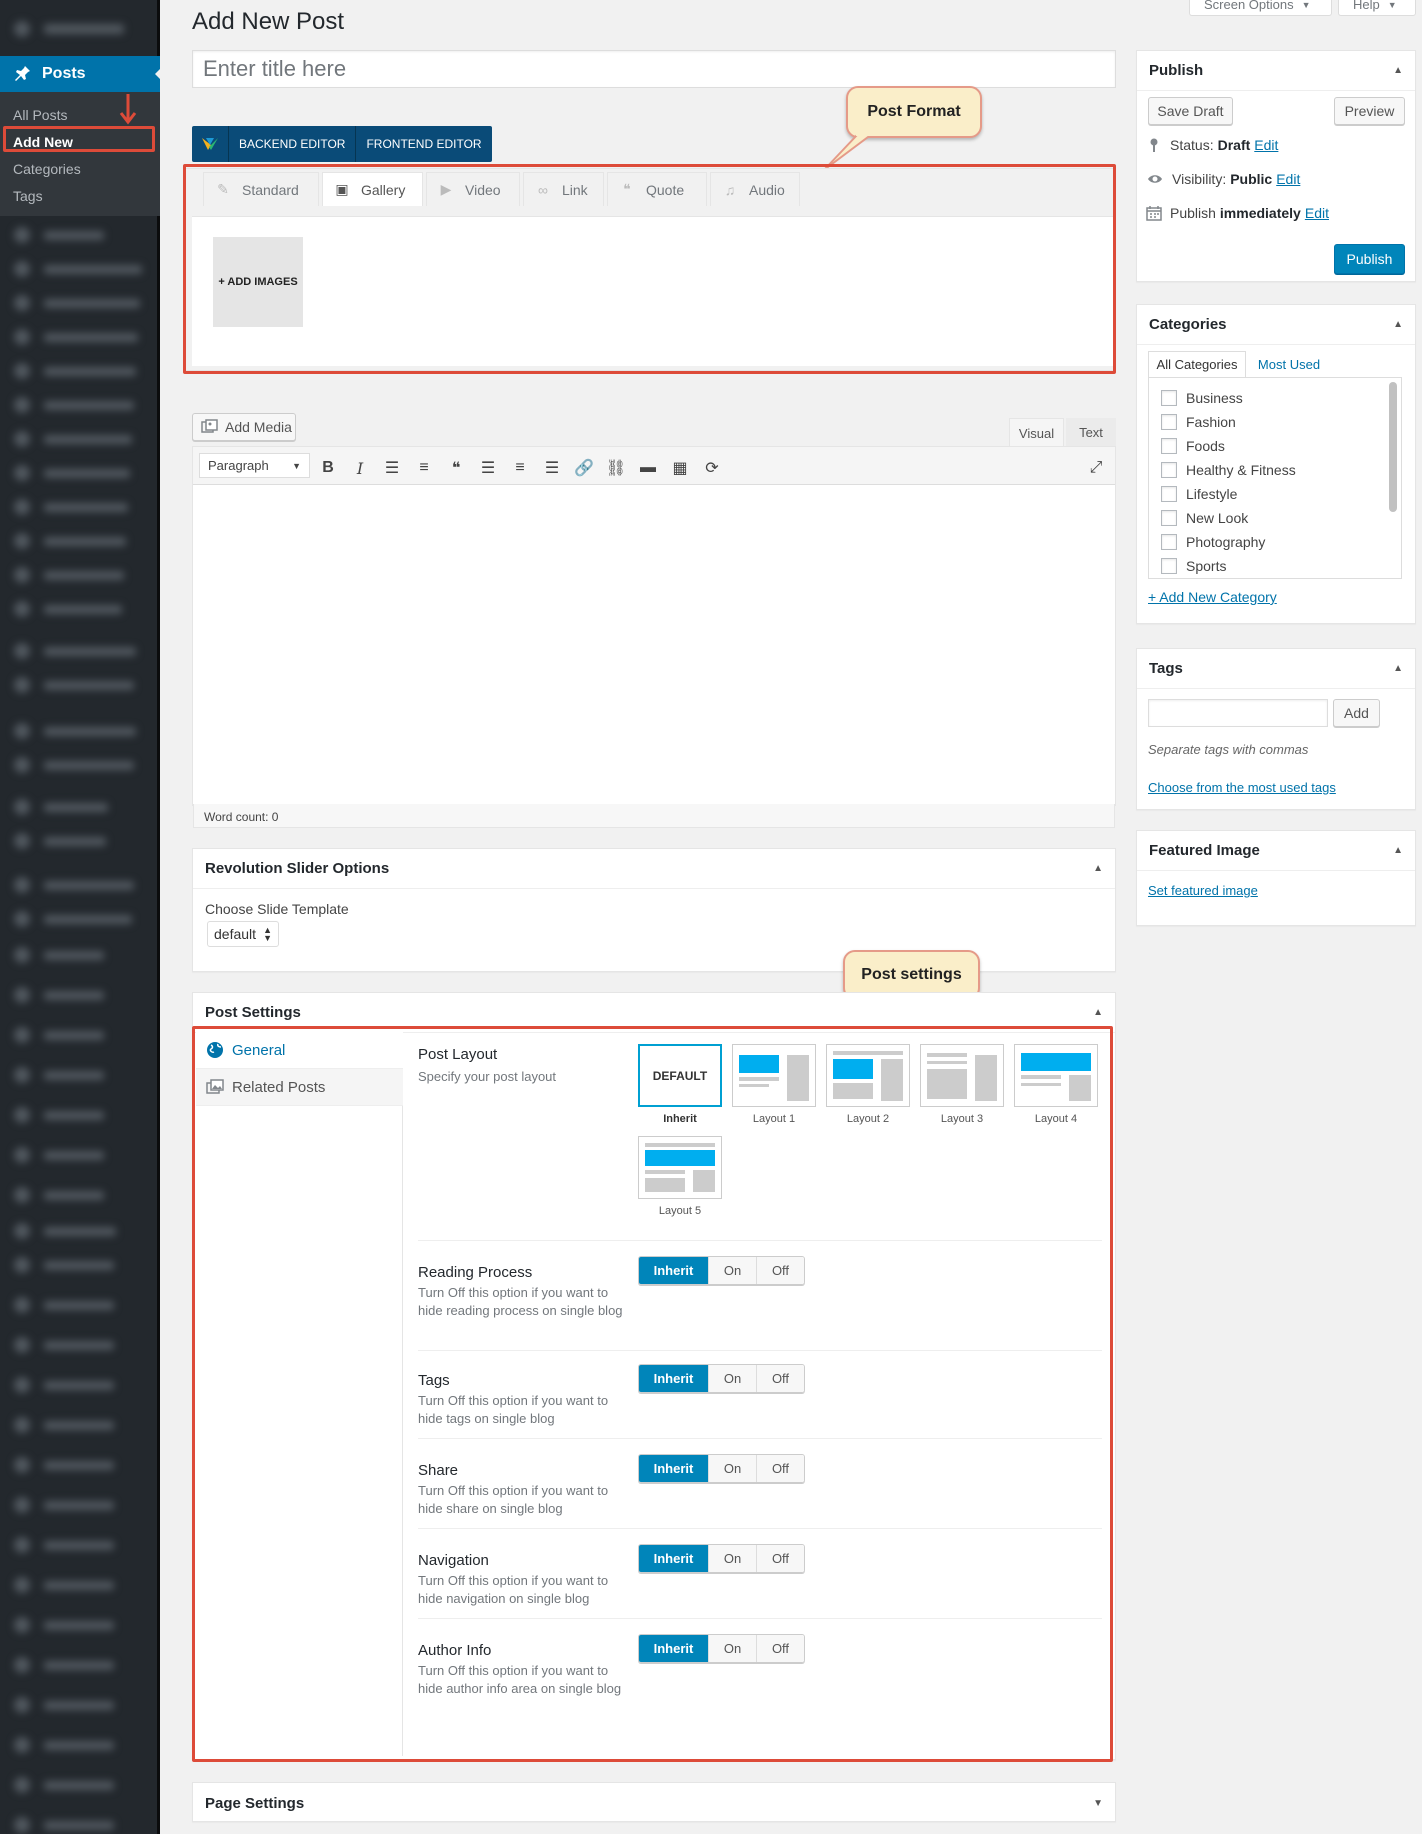  Describe the element at coordinates (755, 189) in the screenshot. I see `format-tab-audio: ♫ Audio` at that location.